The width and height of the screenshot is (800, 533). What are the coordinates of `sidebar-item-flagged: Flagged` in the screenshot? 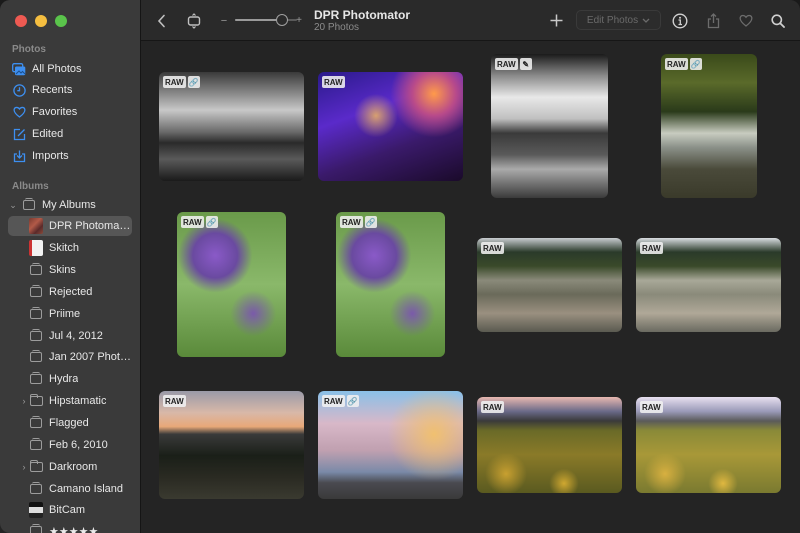 It's located at (70, 423).